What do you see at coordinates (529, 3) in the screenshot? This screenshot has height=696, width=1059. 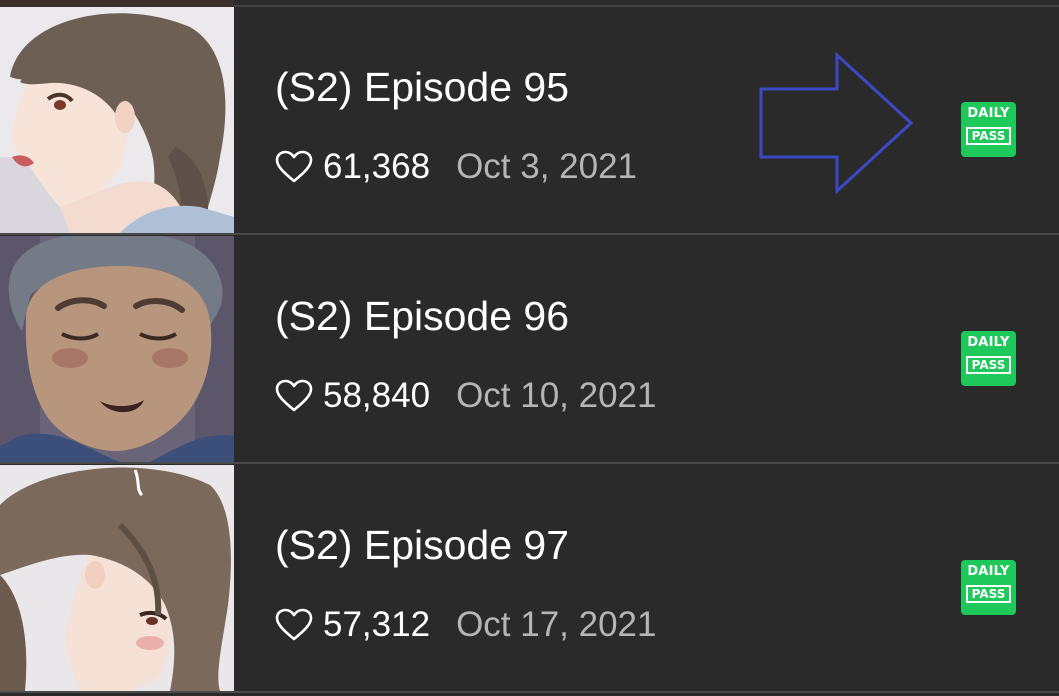 I see `previous-row-edge` at bounding box center [529, 3].